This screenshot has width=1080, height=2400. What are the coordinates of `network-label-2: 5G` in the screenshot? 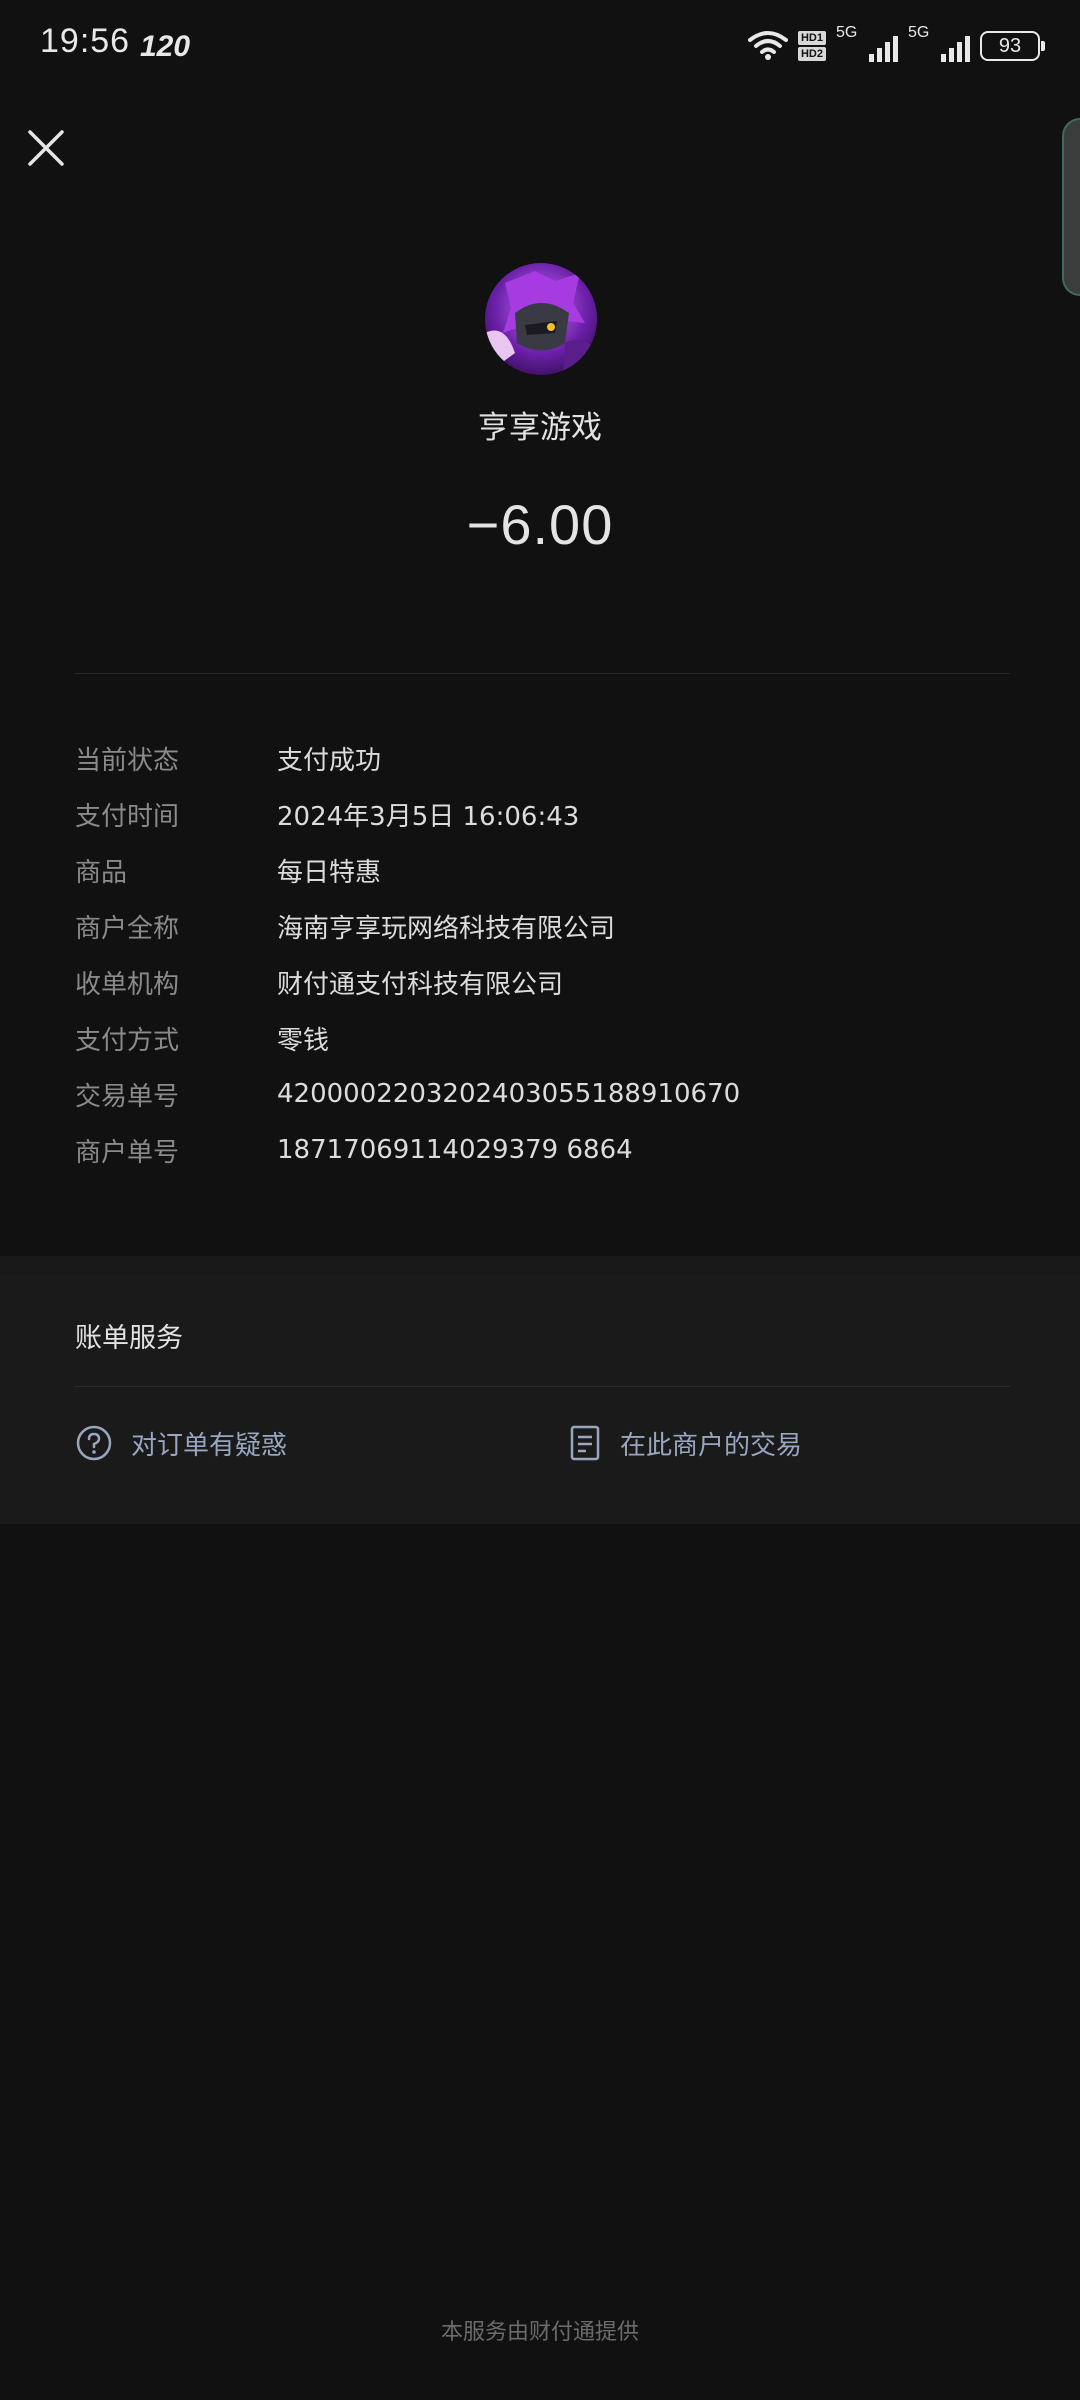 It's located at (919, 32).